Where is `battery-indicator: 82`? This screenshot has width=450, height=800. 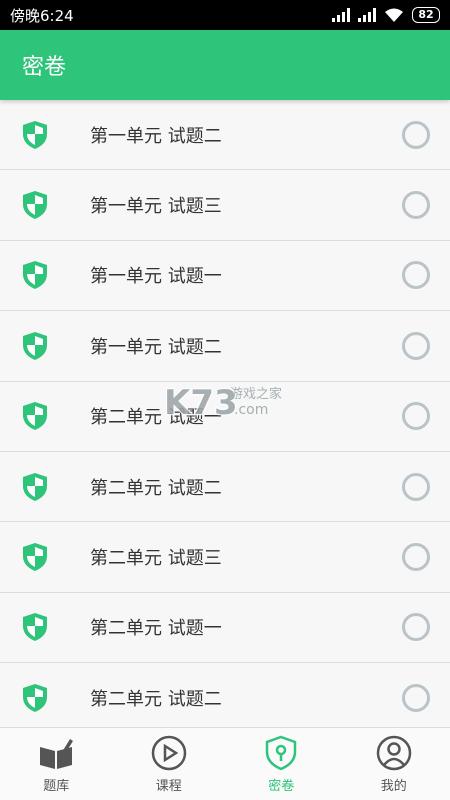 battery-indicator: 82 is located at coordinates (426, 15).